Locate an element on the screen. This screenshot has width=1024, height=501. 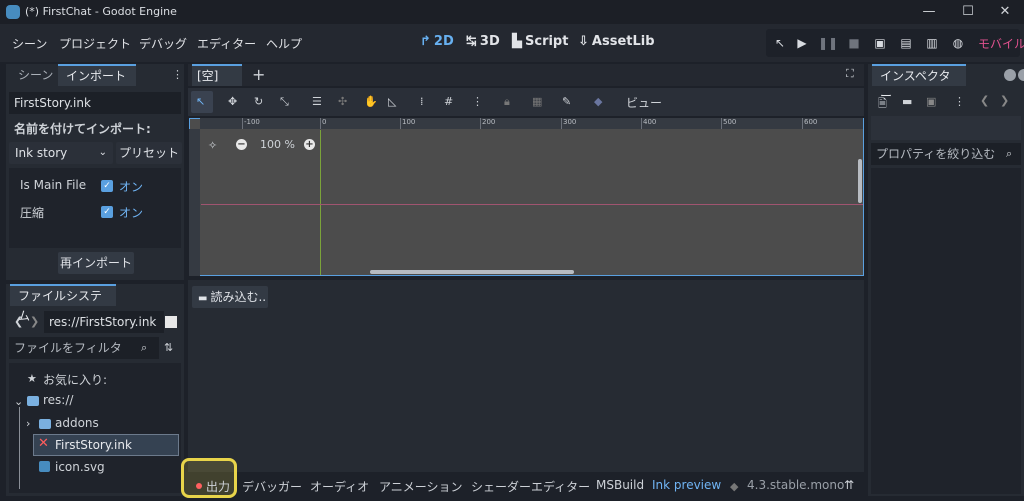
tab-output: 出力 is located at coordinates (218, 486).